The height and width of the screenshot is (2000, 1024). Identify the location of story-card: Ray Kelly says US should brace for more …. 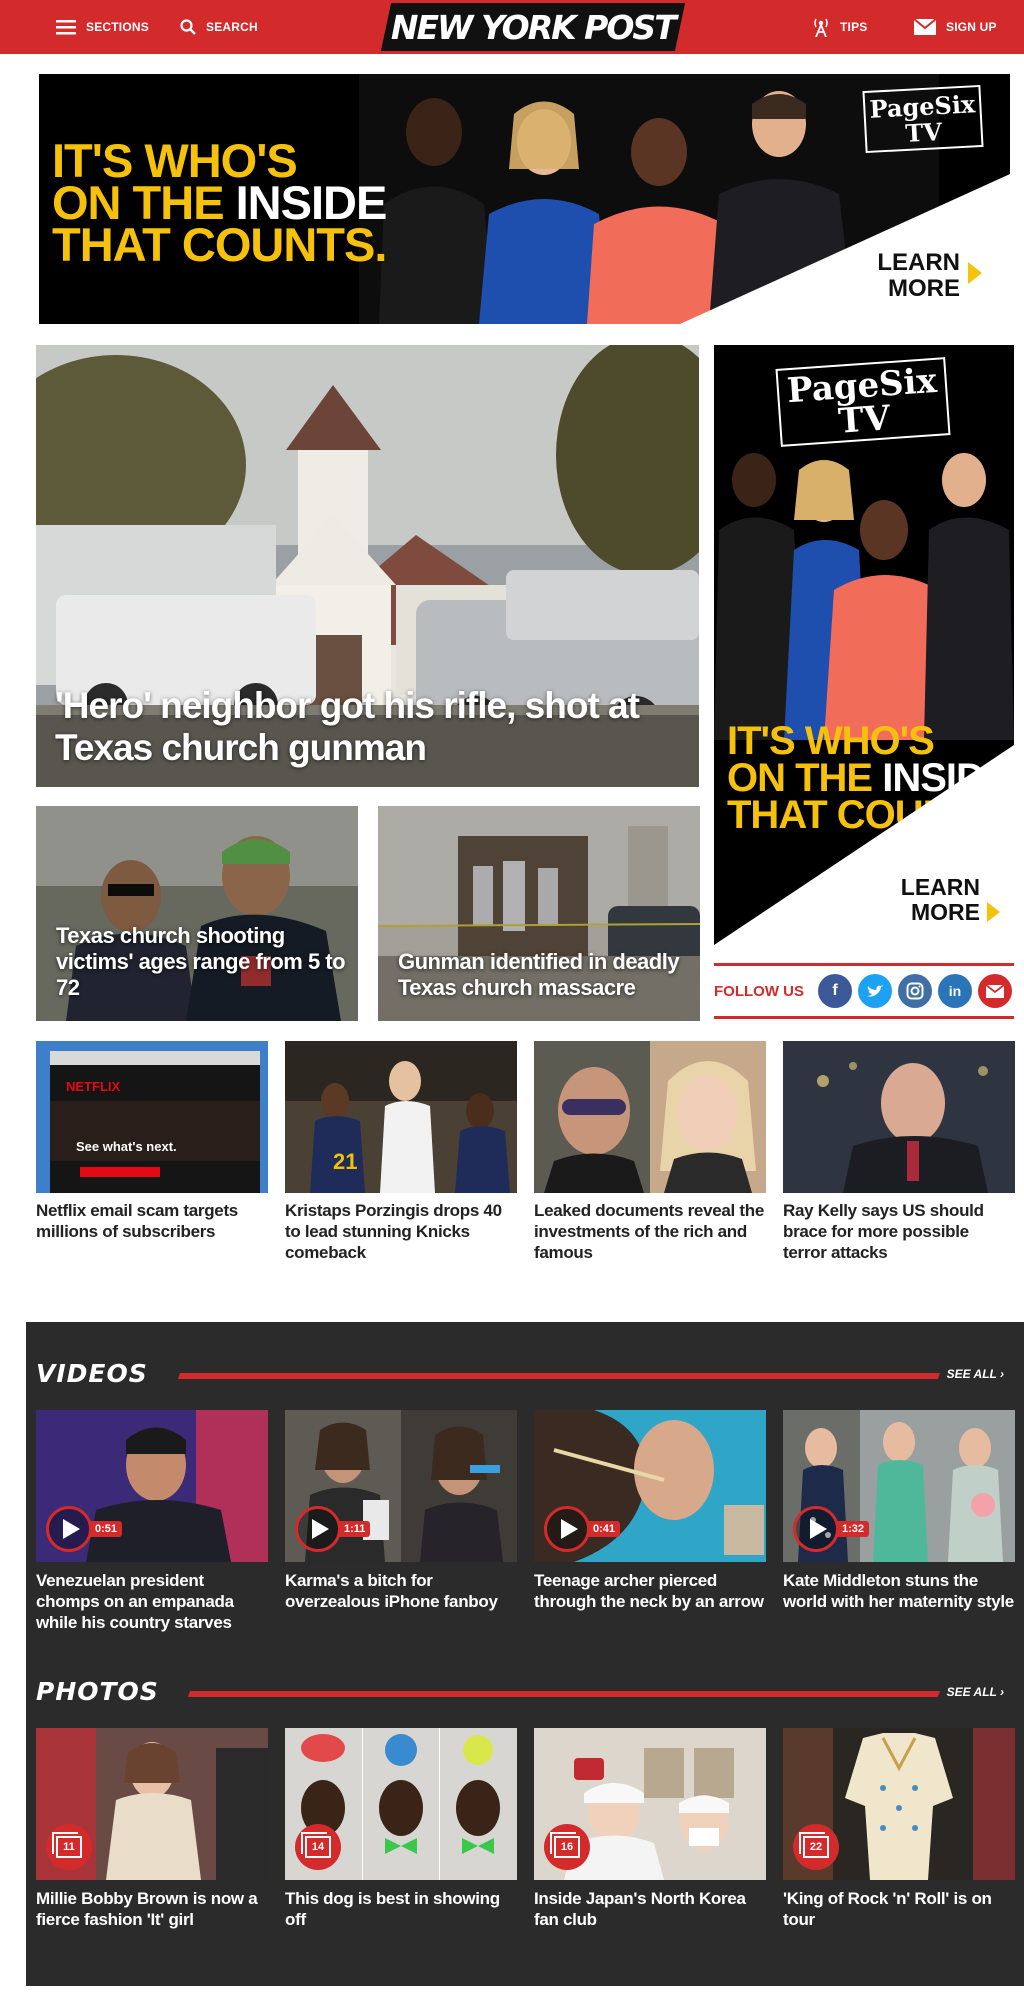
(899, 1152).